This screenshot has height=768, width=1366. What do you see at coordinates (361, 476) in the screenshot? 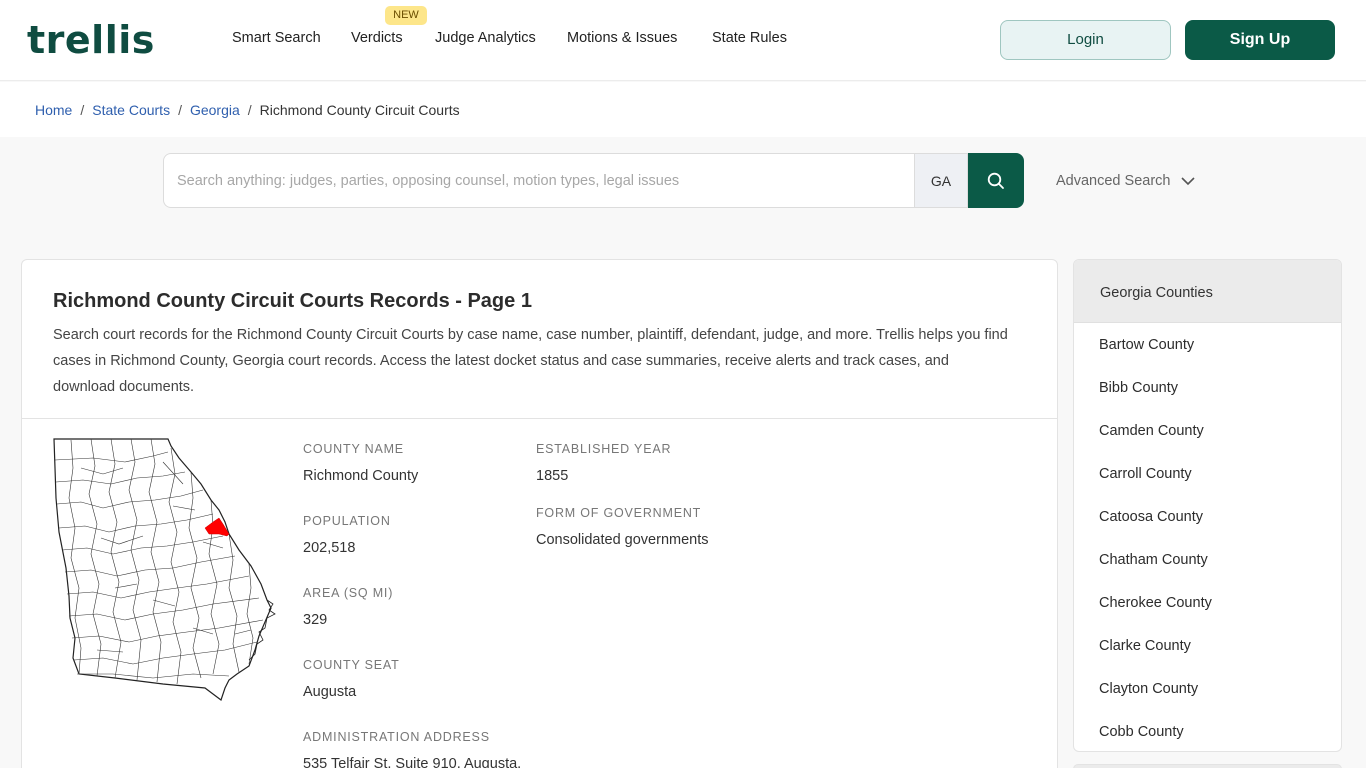
I see `county-name-value: Richmond County` at bounding box center [361, 476].